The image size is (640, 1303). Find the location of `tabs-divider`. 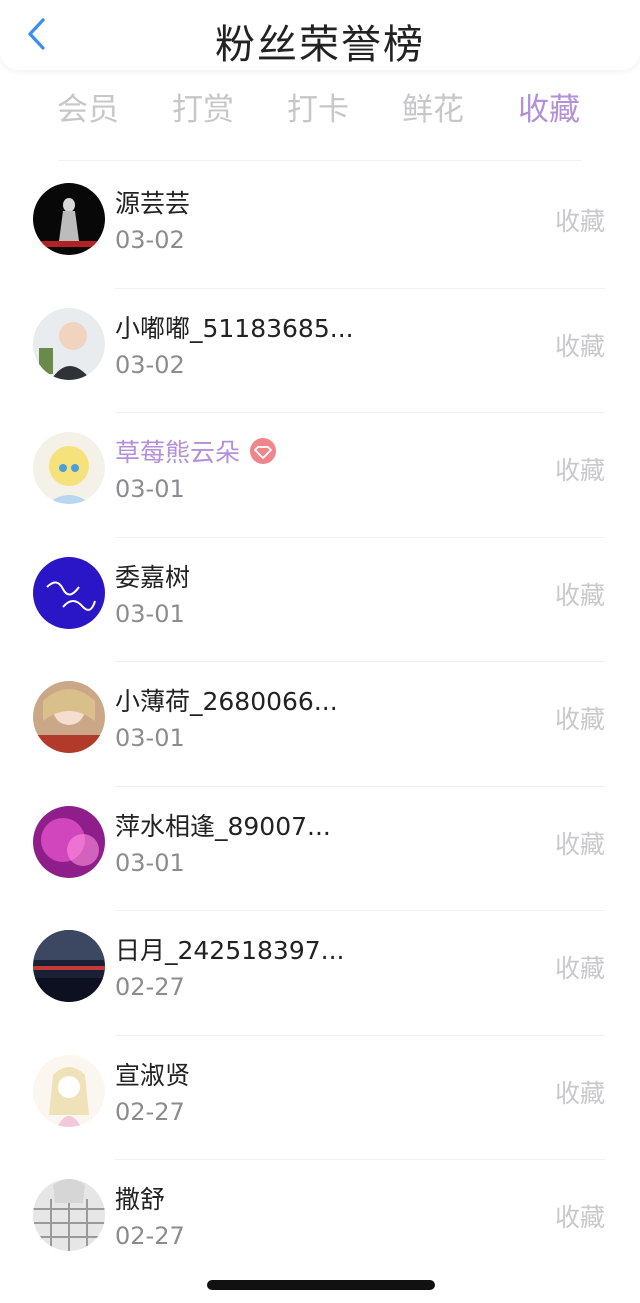

tabs-divider is located at coordinates (320, 160).